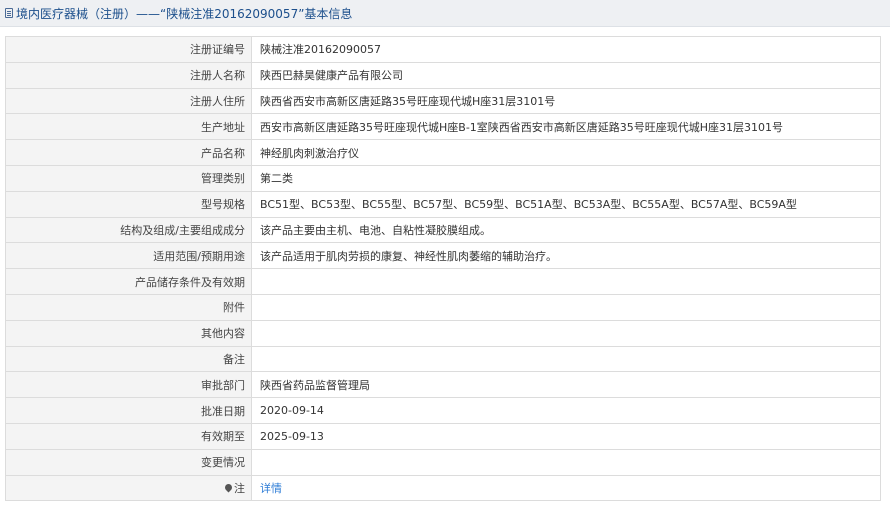 The height and width of the screenshot is (508, 890). I want to click on row-value-changes, so click(566, 462).